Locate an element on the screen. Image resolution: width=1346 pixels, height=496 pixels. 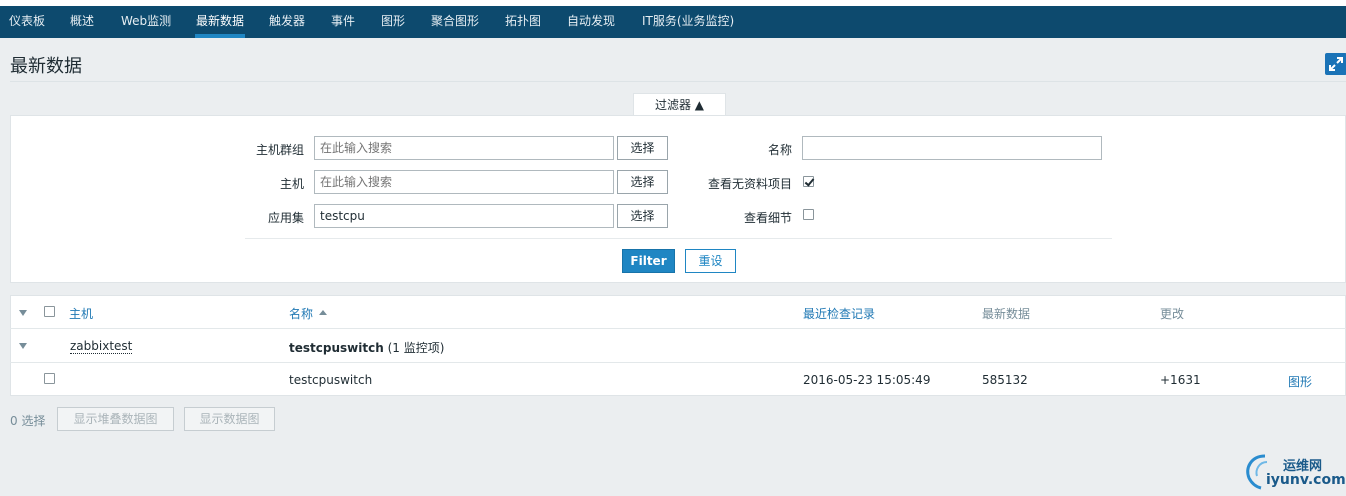
select-all-checkbox is located at coordinates (49, 311).